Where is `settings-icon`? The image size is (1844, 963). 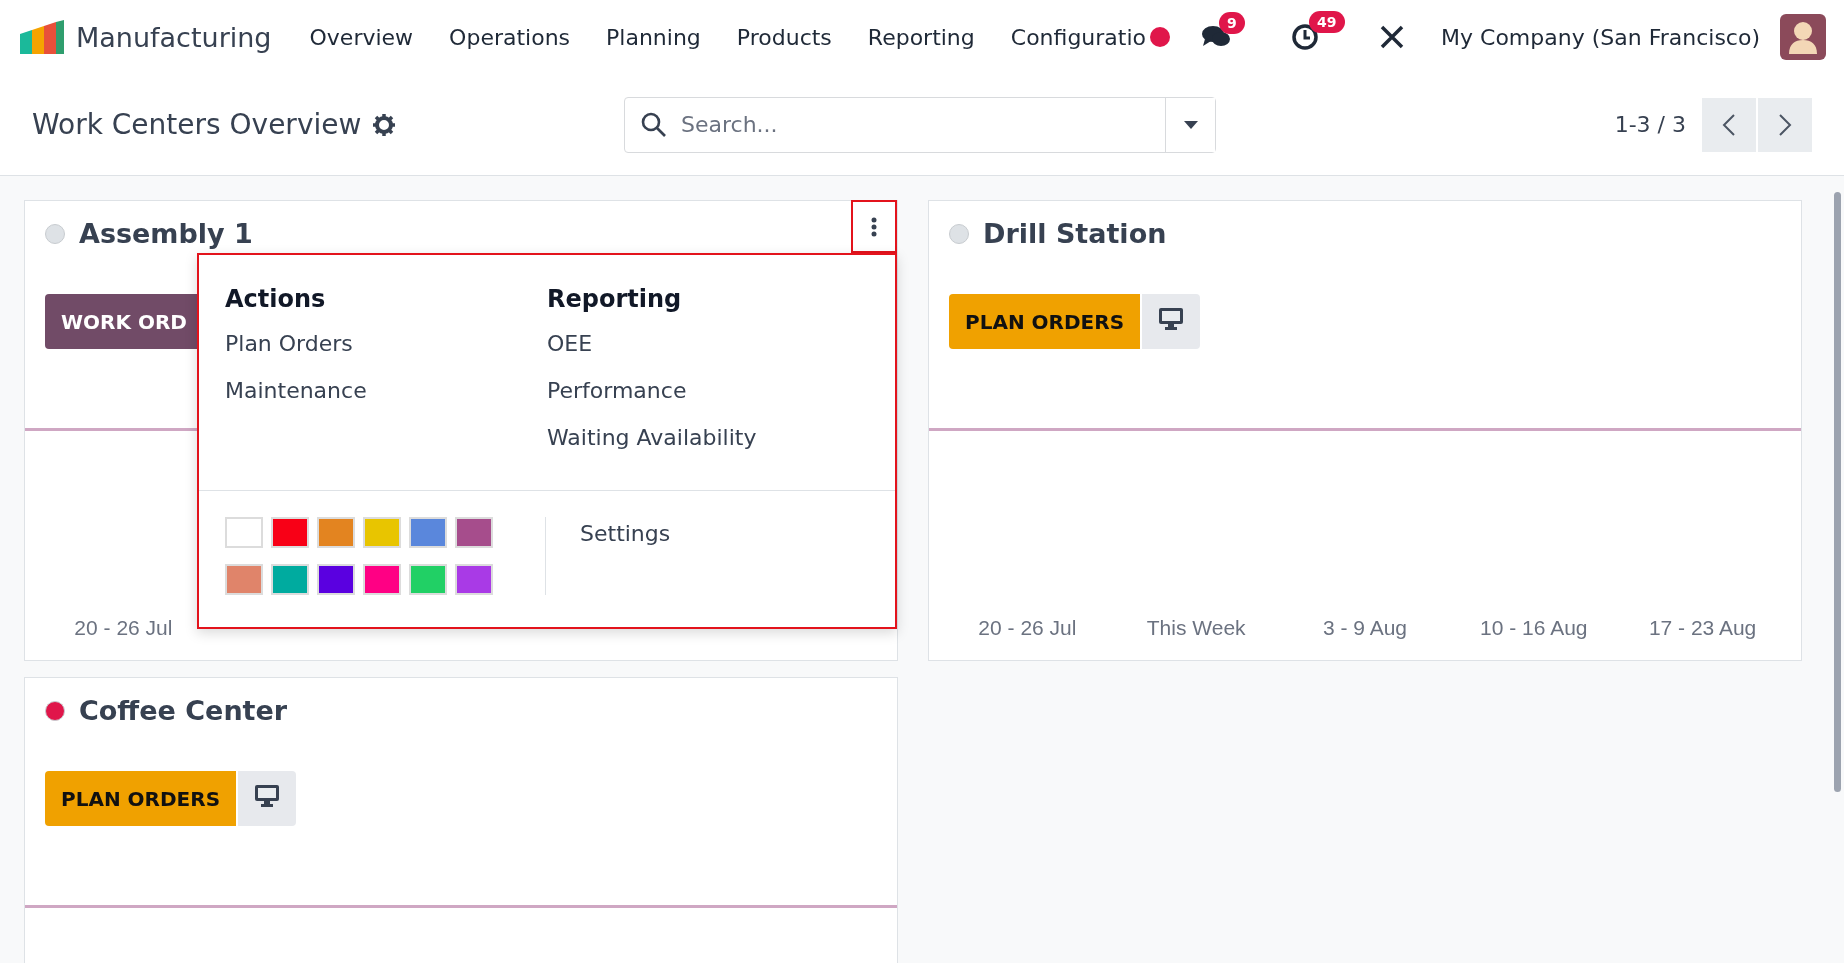 settings-icon is located at coordinates (384, 124).